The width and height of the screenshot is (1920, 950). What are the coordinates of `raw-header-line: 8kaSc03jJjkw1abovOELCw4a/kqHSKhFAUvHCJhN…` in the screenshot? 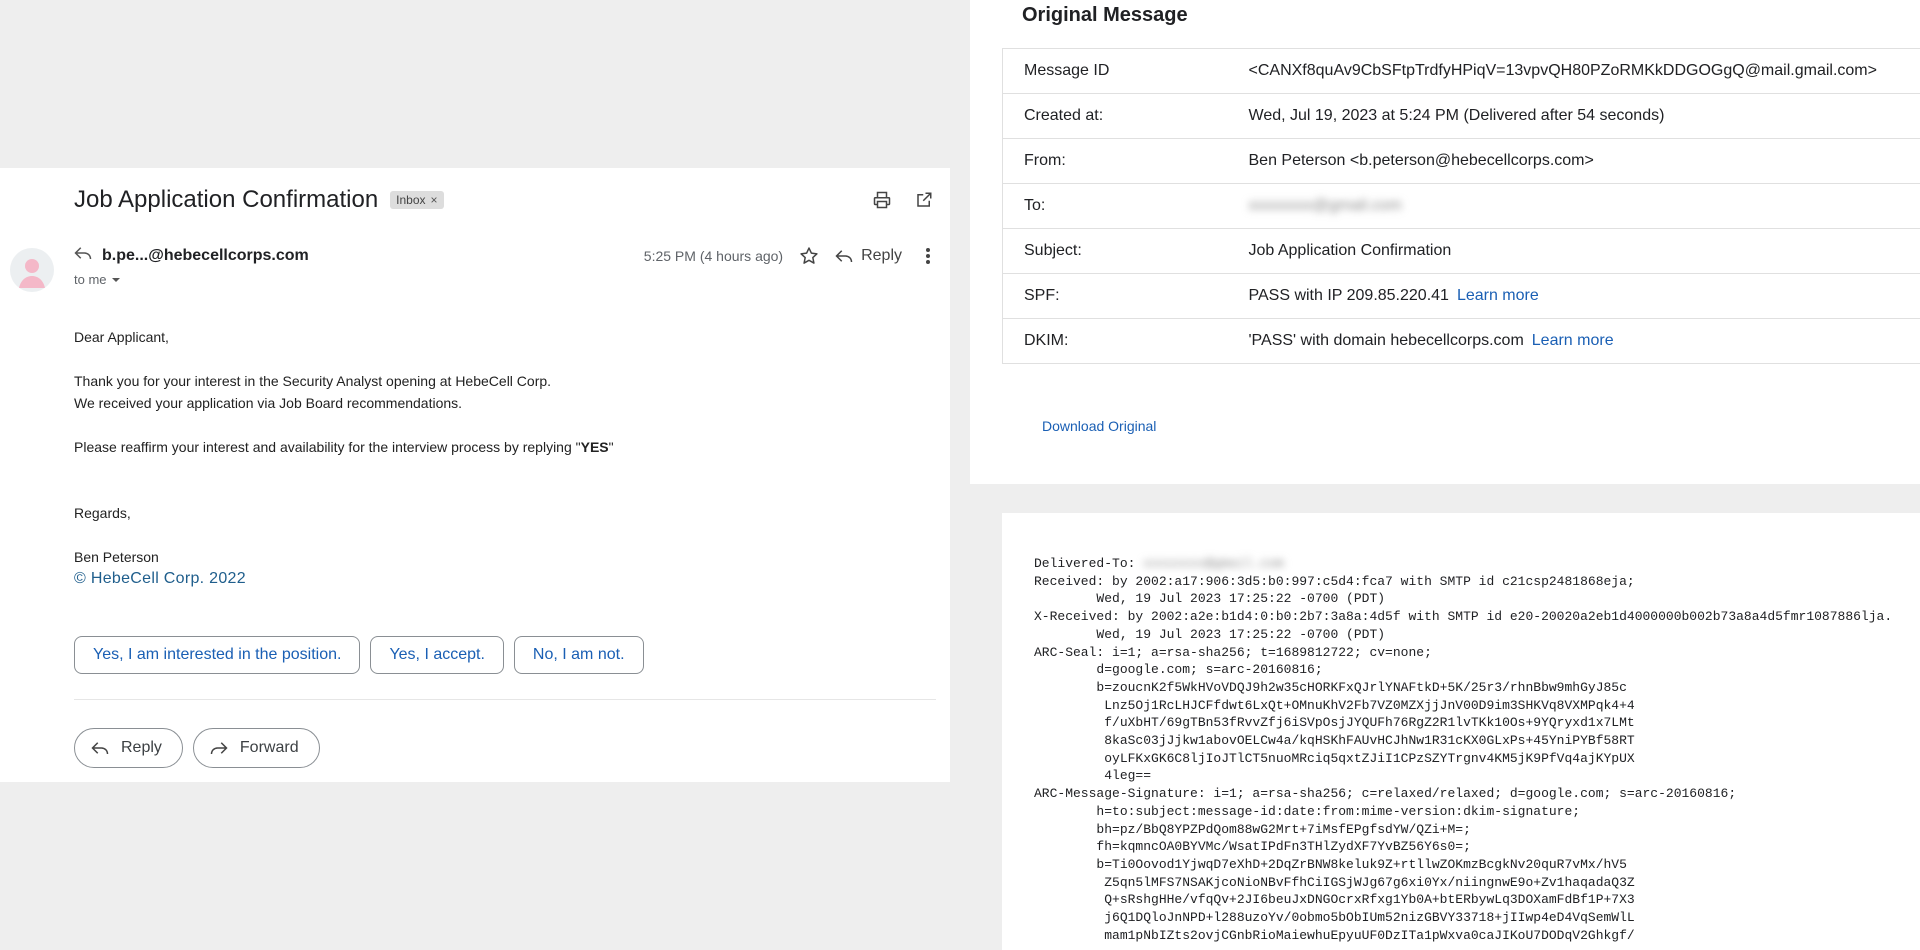 It's located at (1334, 741).